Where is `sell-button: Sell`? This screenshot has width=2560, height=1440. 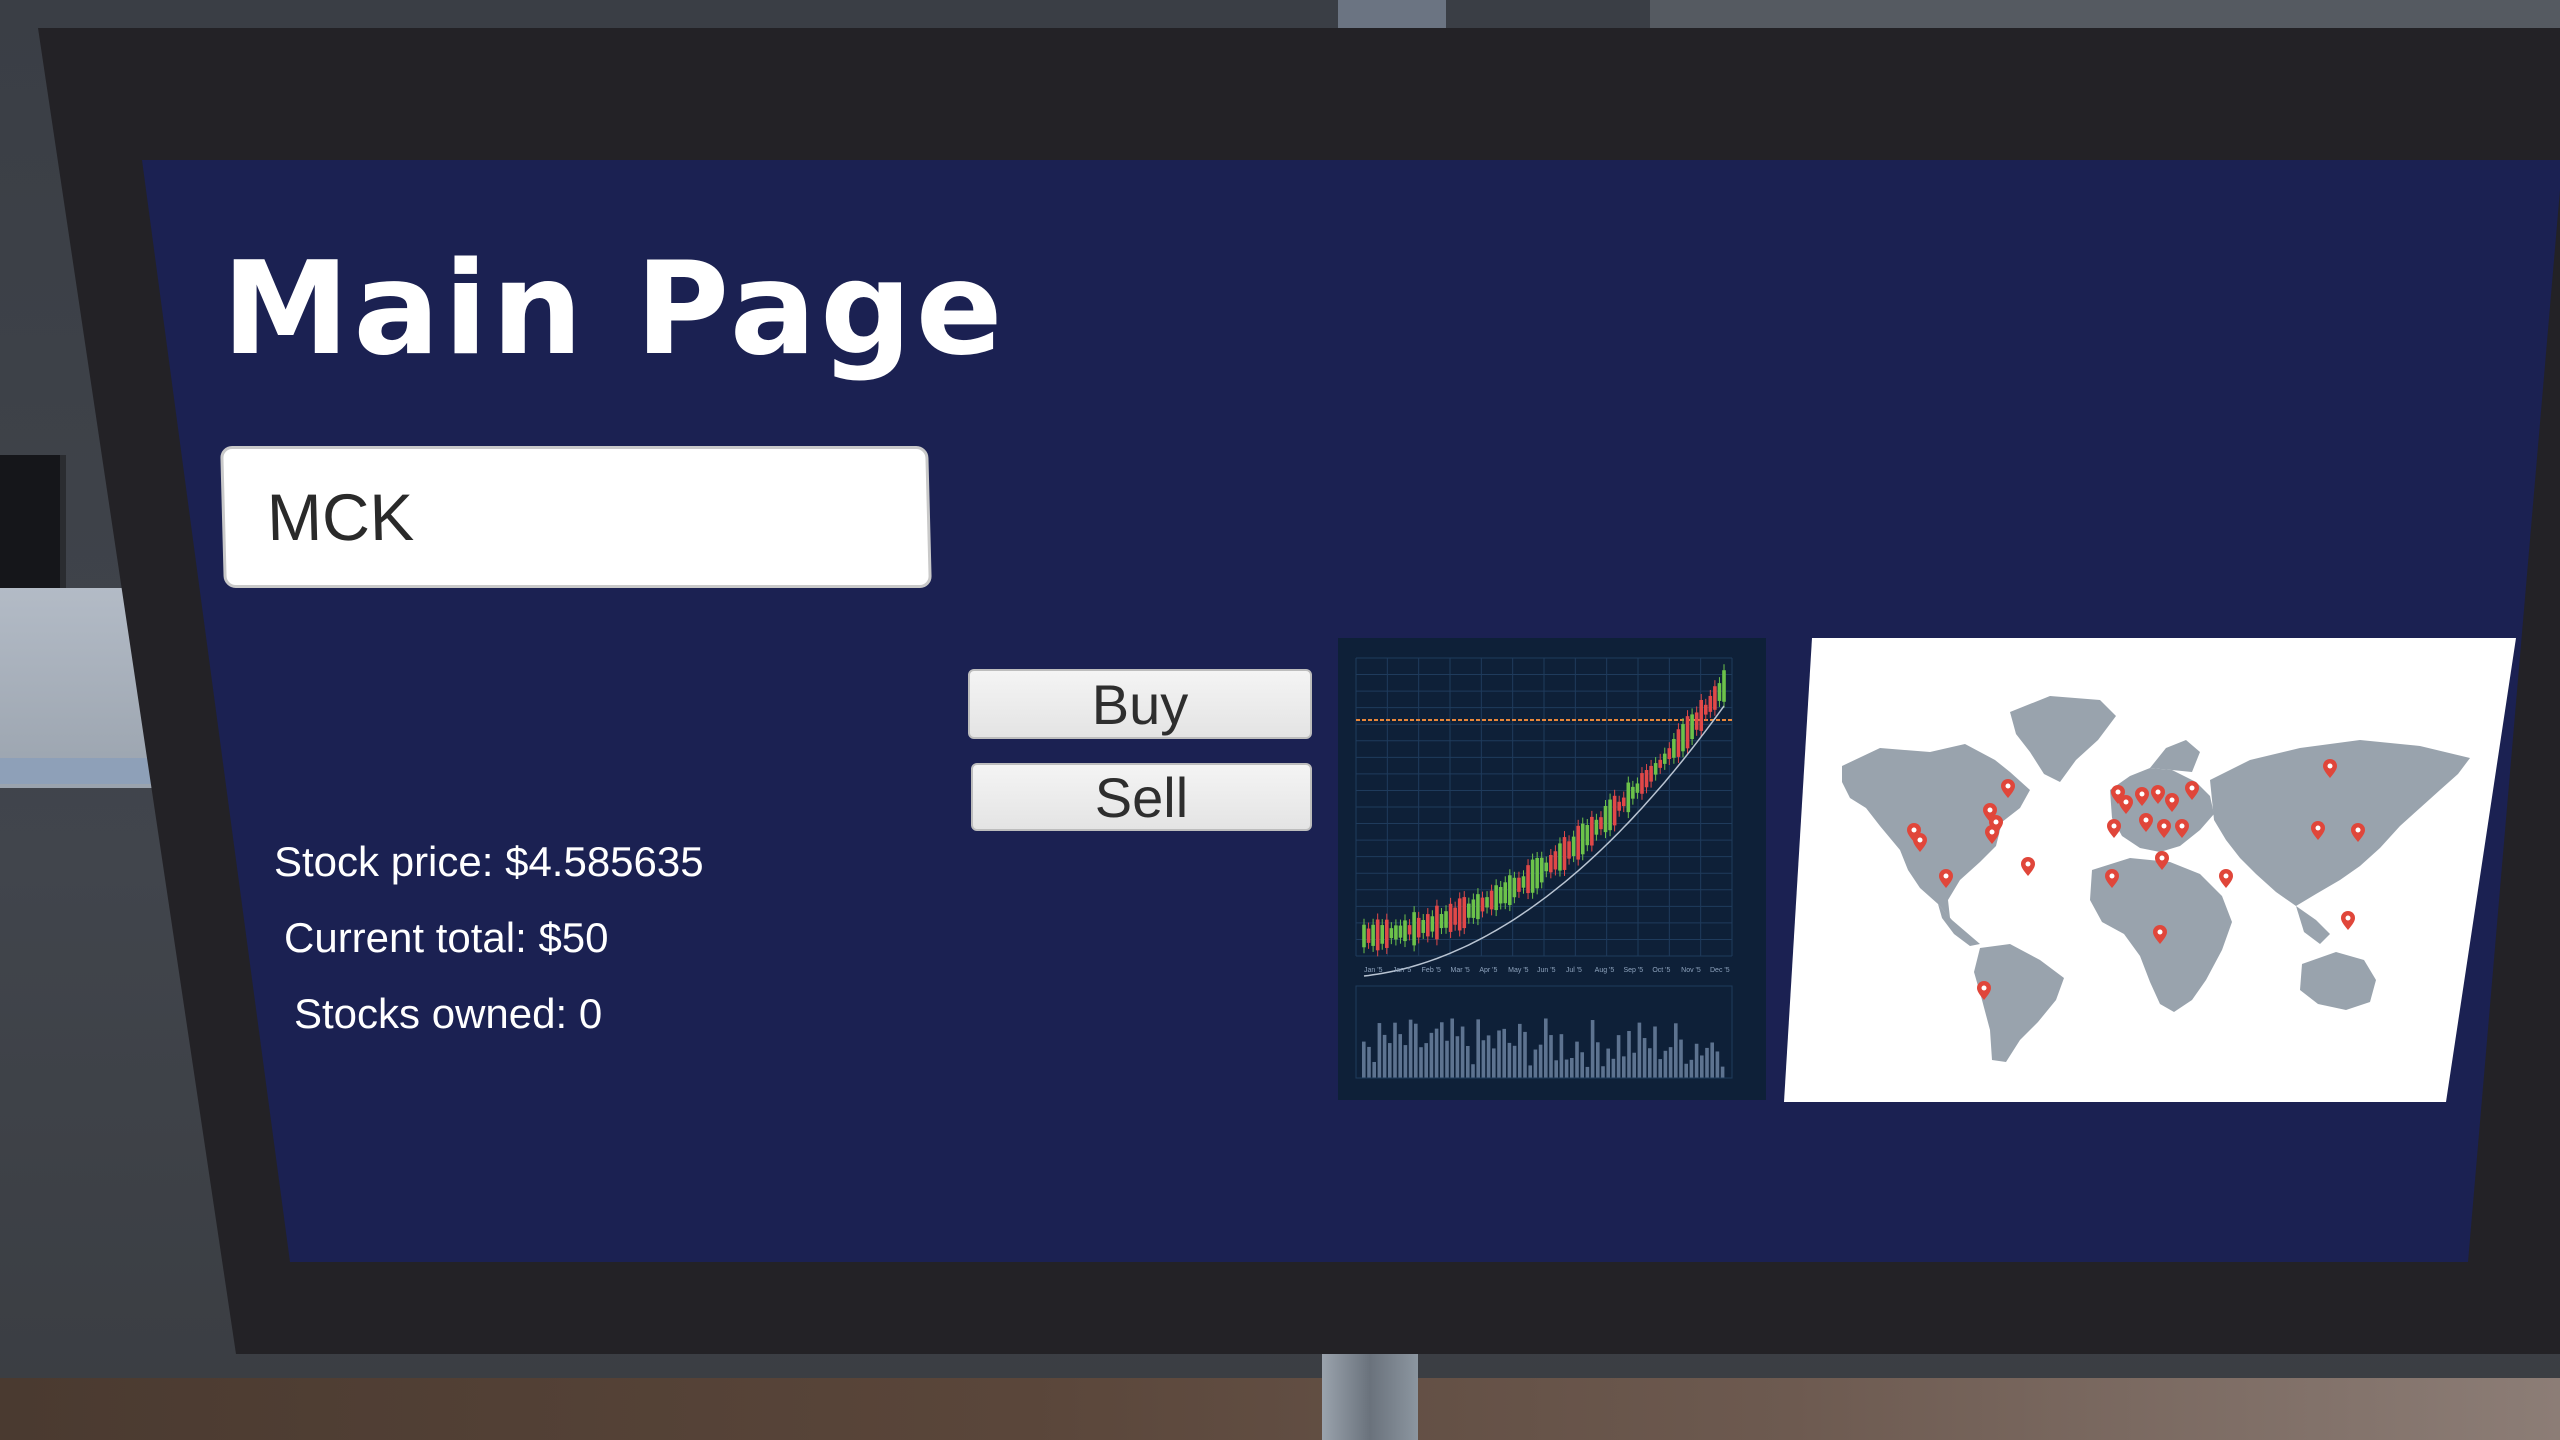
sell-button: Sell is located at coordinates (1141, 797).